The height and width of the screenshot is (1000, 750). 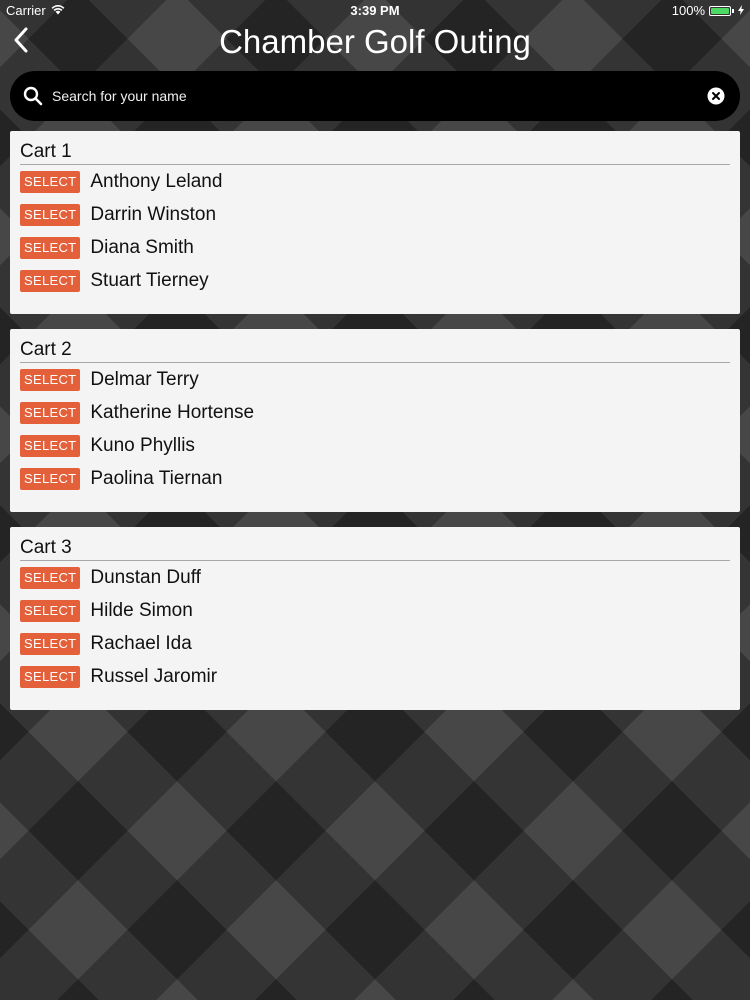 What do you see at coordinates (375, 214) in the screenshot?
I see `player-row: SELECT Darrin Winston` at bounding box center [375, 214].